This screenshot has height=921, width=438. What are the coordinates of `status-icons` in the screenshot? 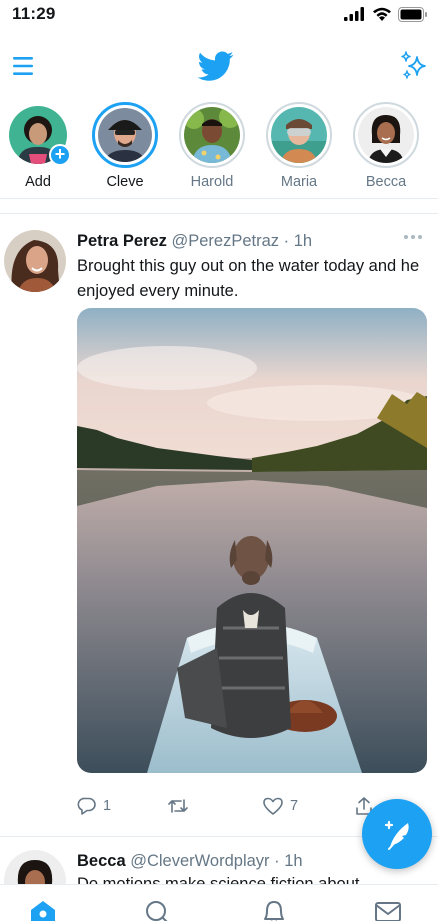 It's located at (386, 14).